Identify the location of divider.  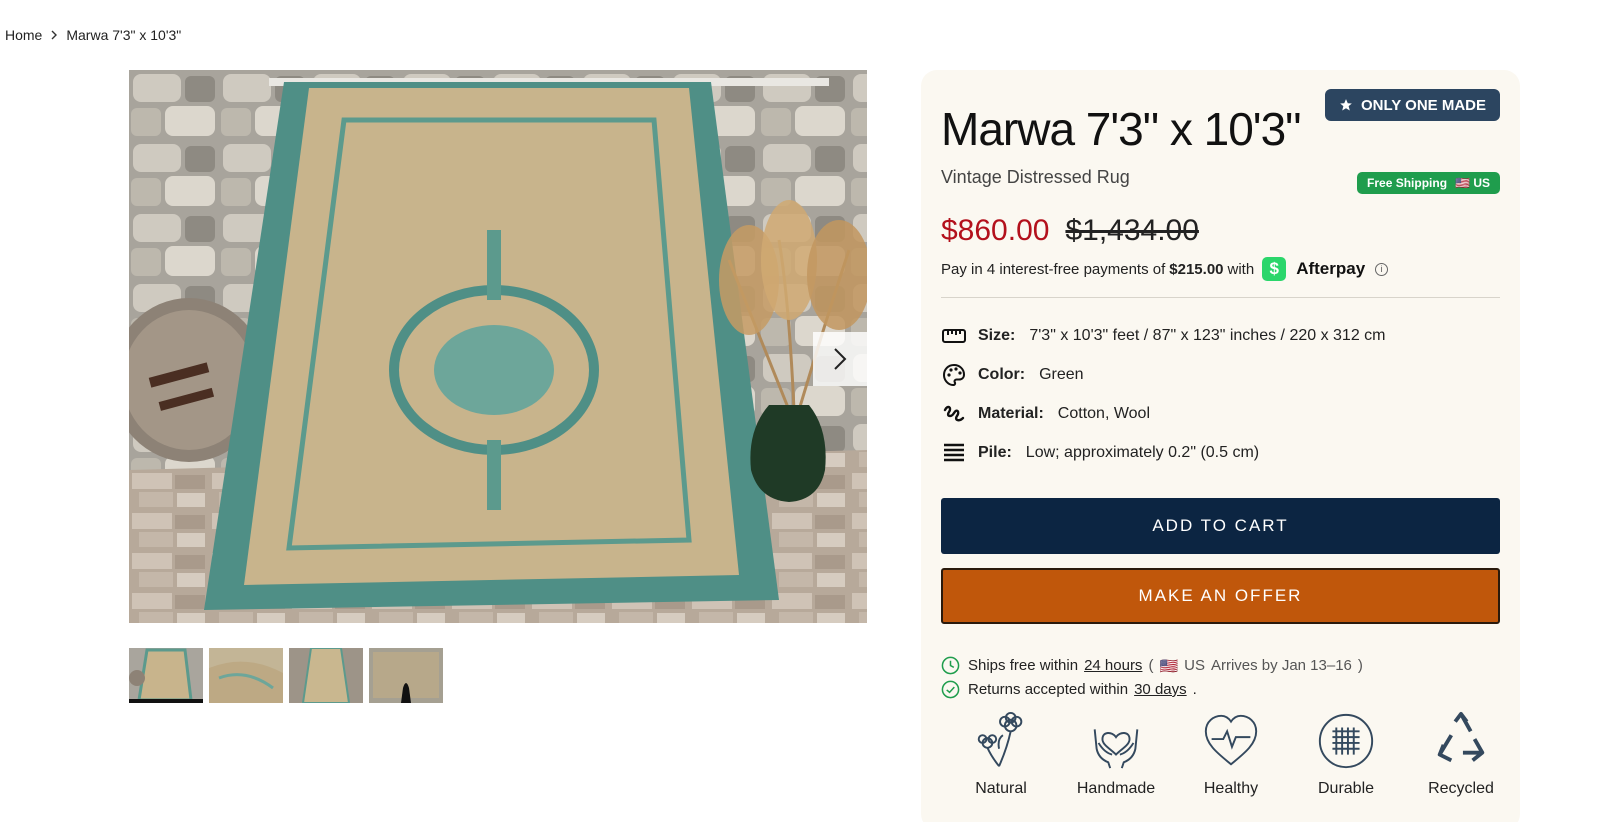
(1220, 297).